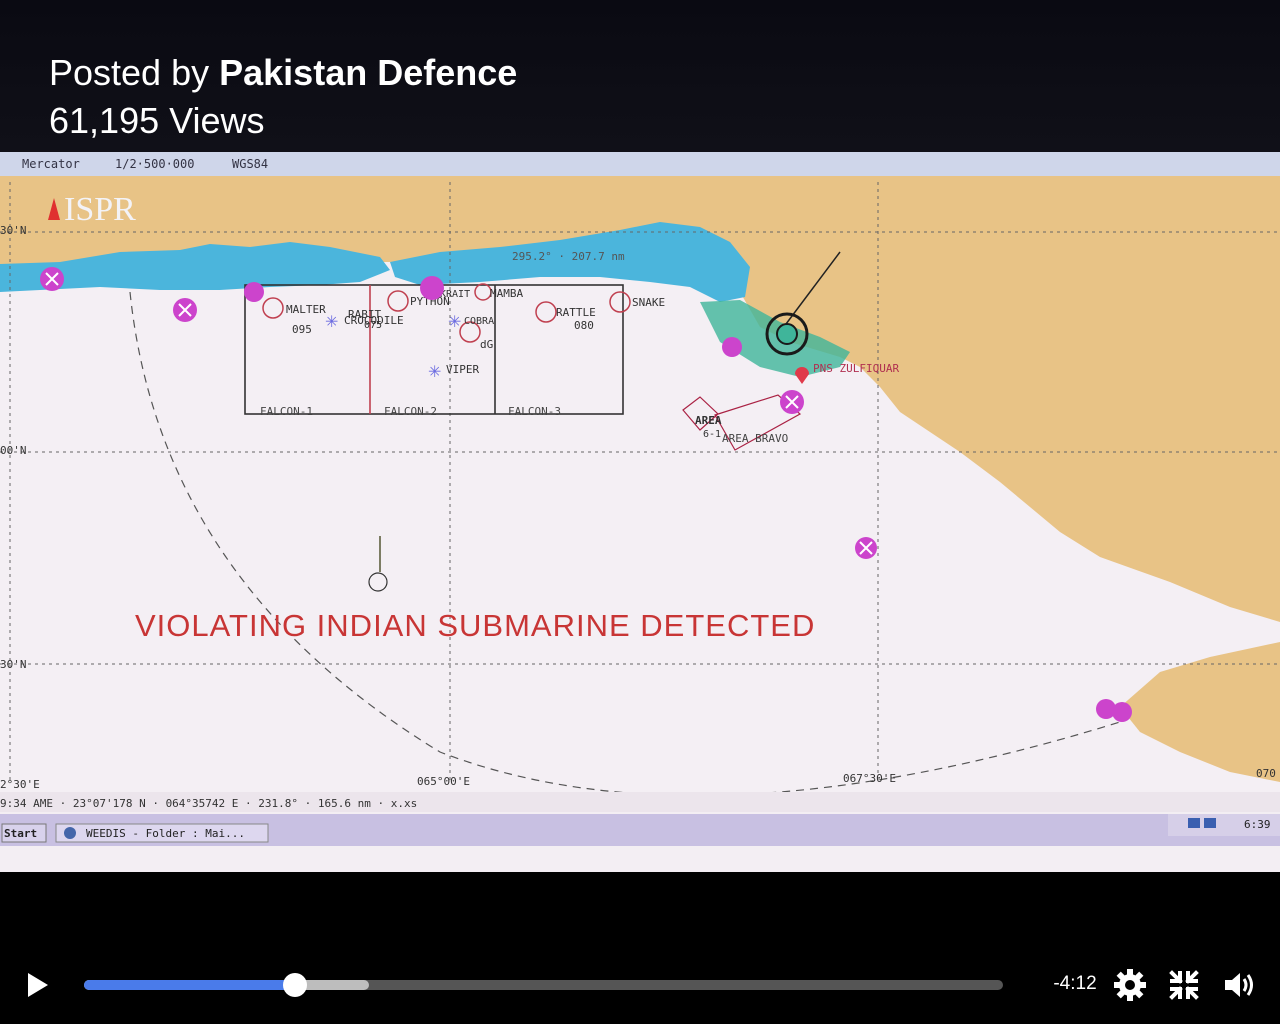 The image size is (1280, 1024). Describe the element at coordinates (1184, 985) in the screenshot. I see `fullscreen-icon` at that location.